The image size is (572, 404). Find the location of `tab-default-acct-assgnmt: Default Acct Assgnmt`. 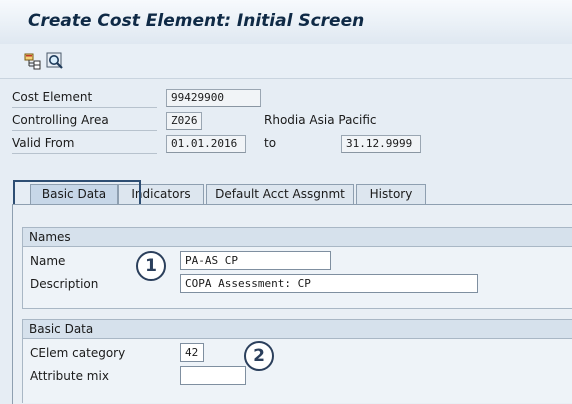

tab-default-acct-assgnmt: Default Acct Assgnmt is located at coordinates (280, 194).